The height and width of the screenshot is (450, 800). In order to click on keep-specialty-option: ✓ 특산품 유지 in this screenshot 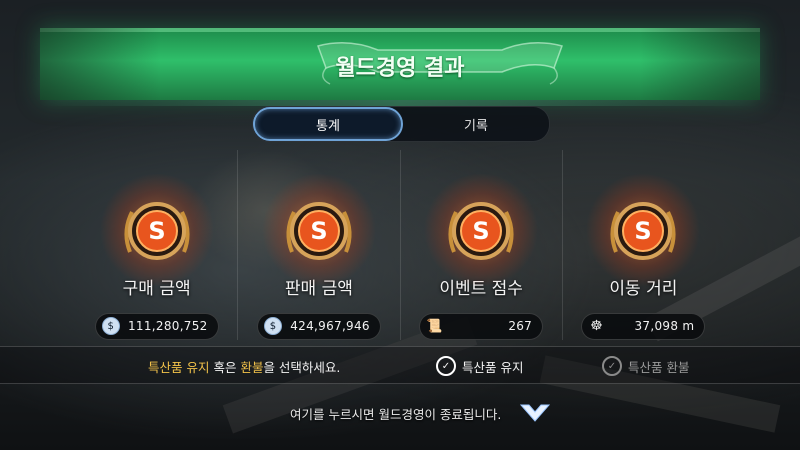, I will do `click(479, 366)`.